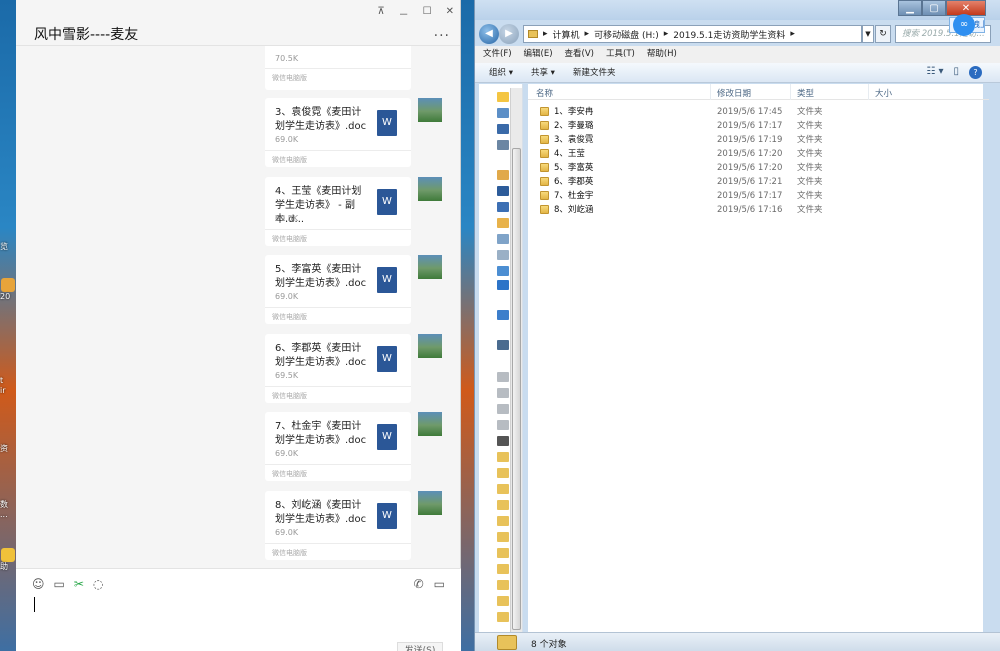 This screenshot has width=1000, height=651. Describe the element at coordinates (503, 223) in the screenshot. I see `documents-library-icon` at that location.